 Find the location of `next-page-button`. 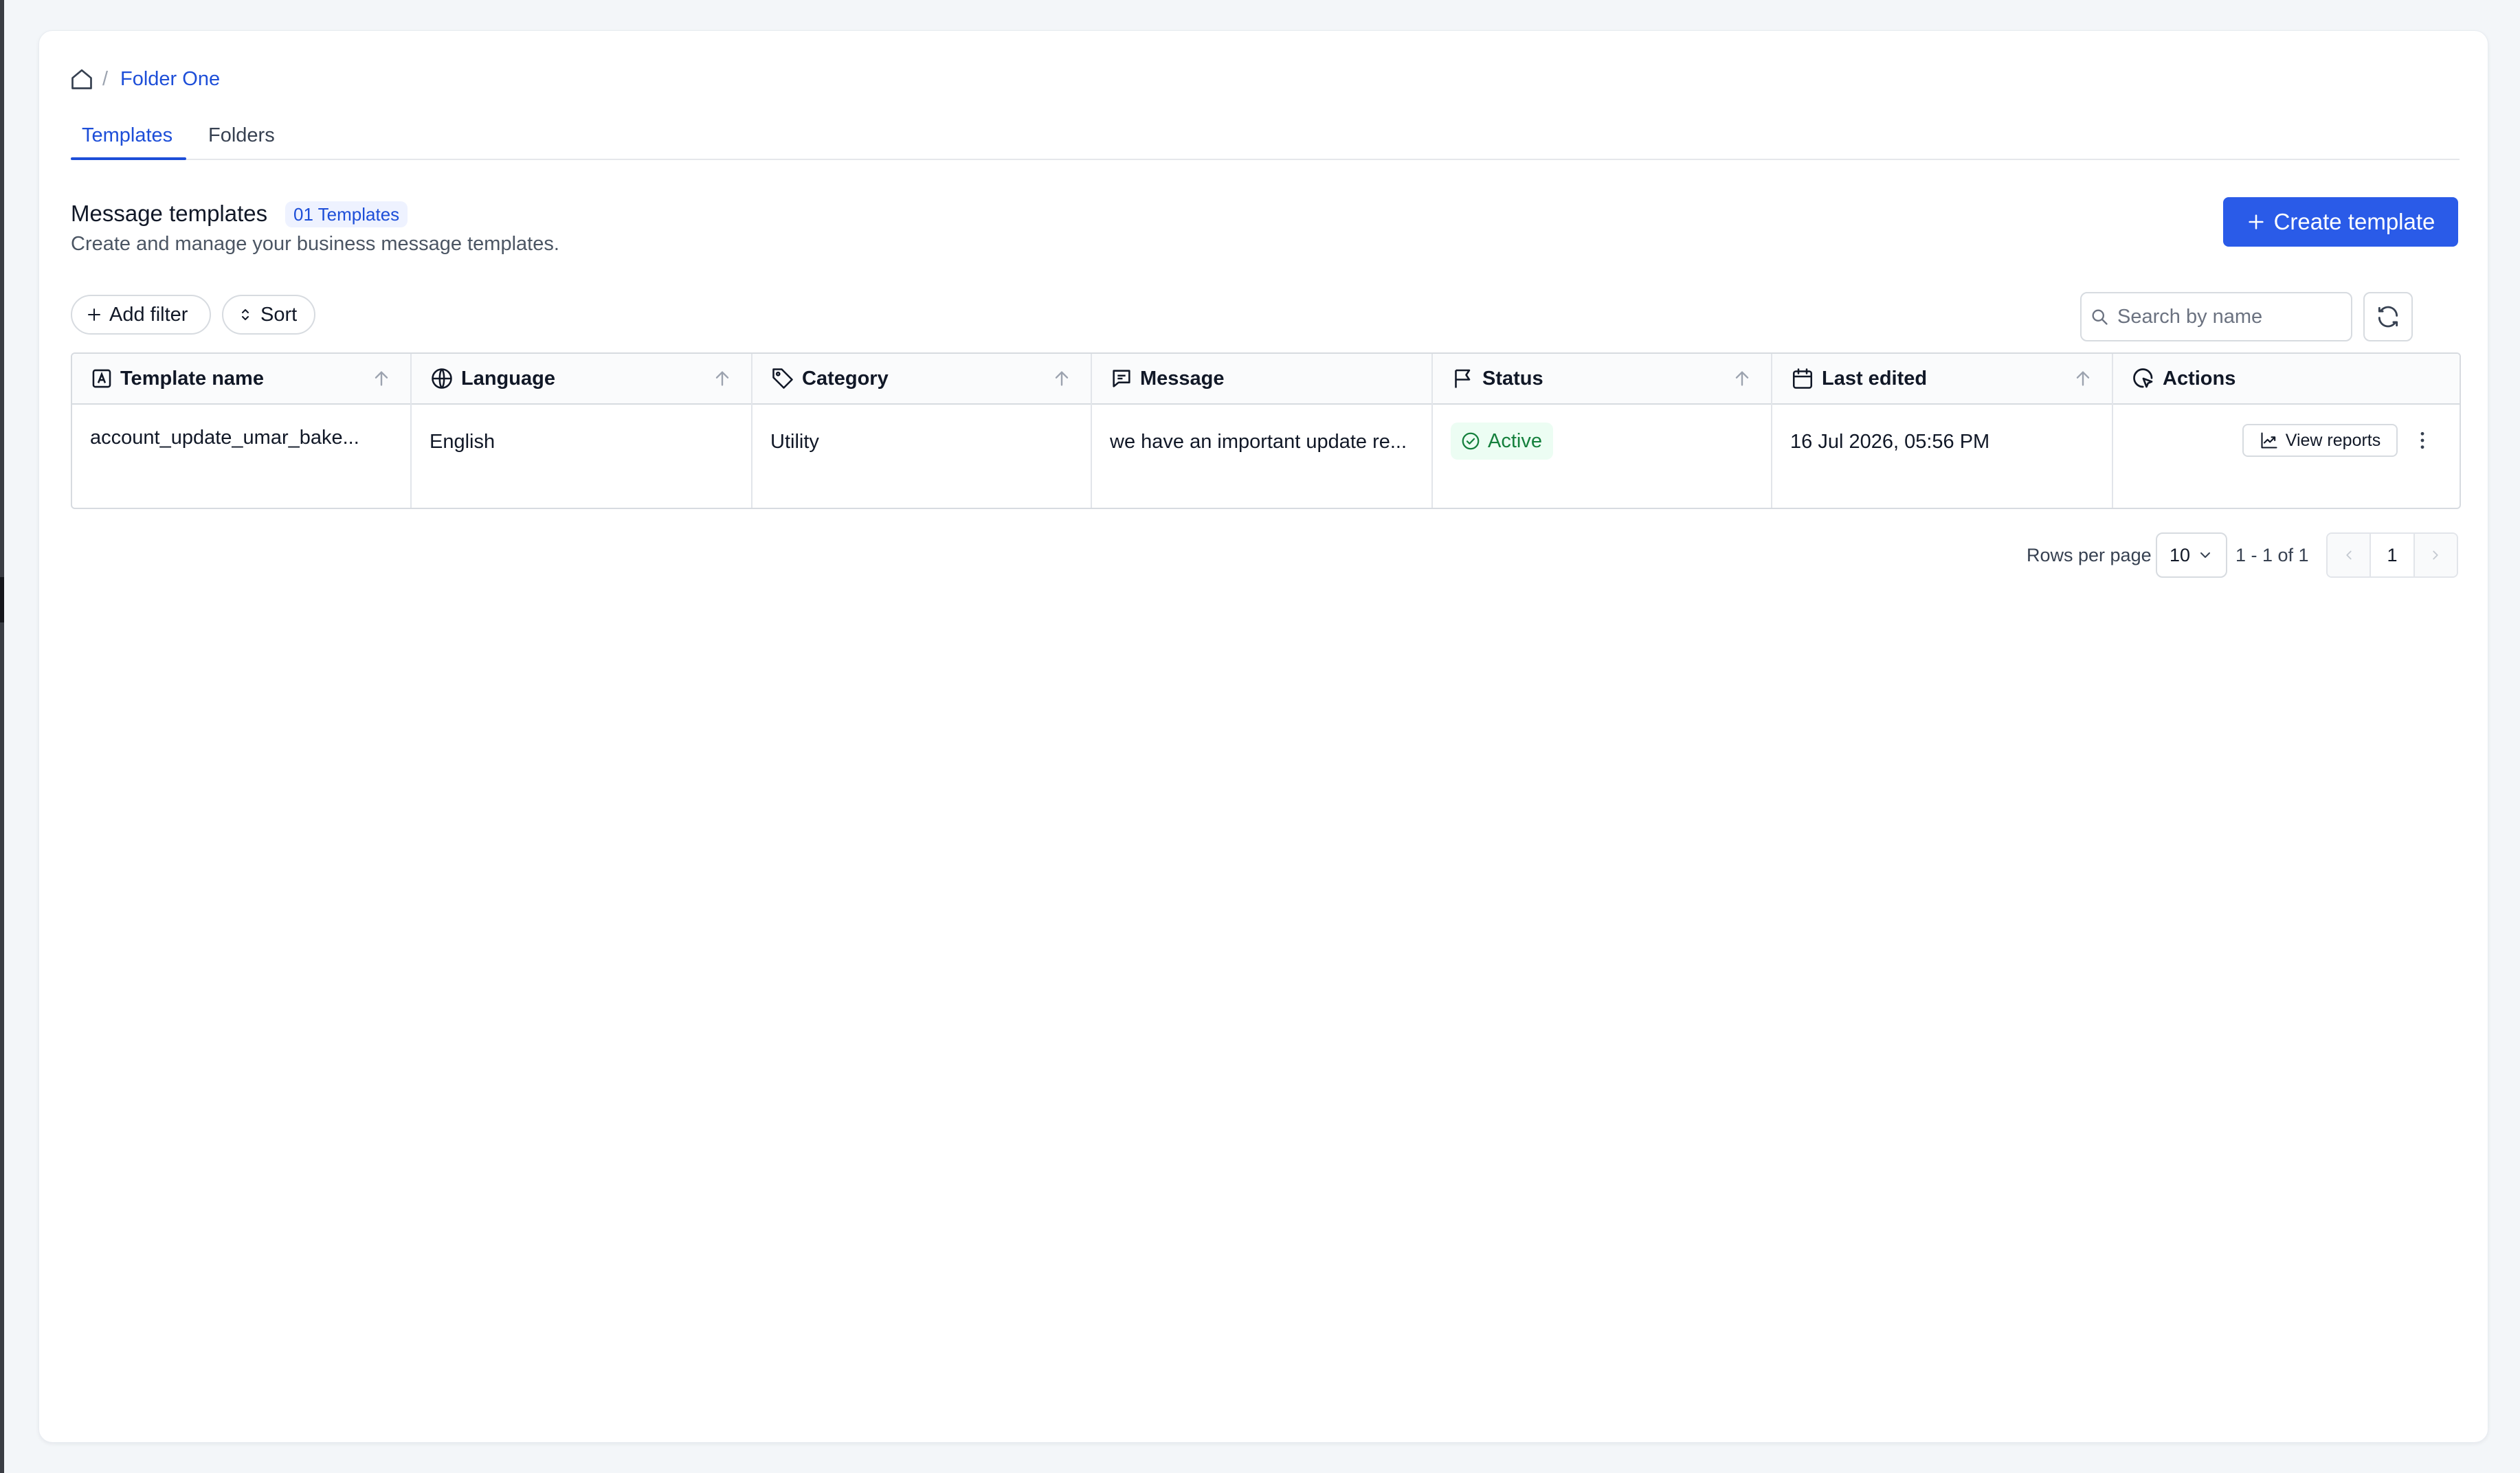

next-page-button is located at coordinates (2435, 555).